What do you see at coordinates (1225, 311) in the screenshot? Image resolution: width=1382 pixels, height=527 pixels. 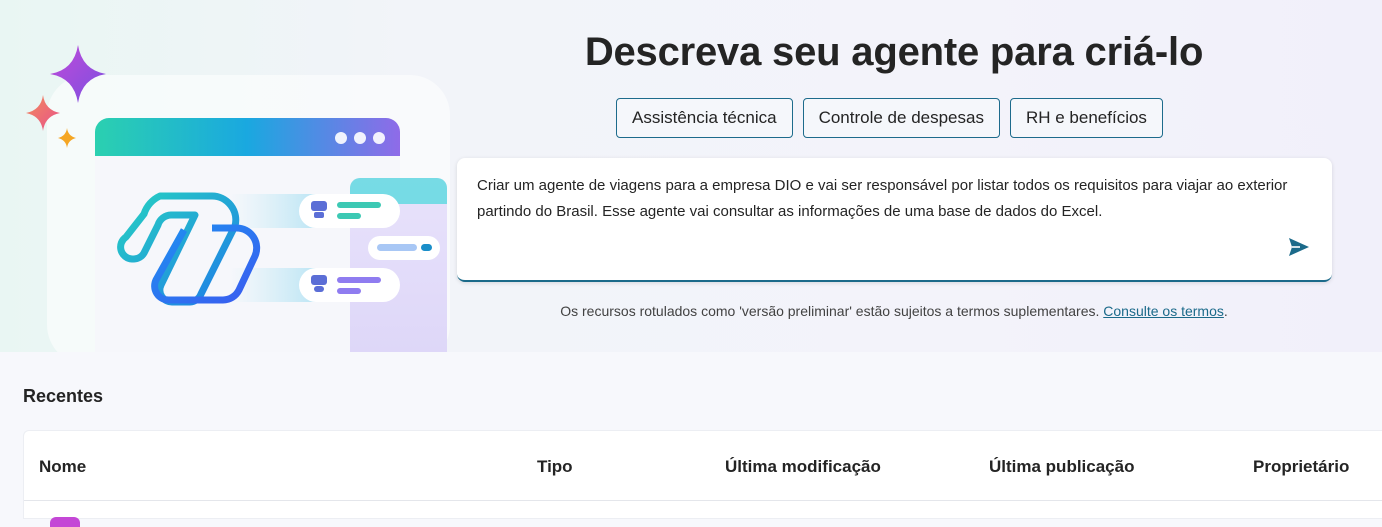 I see `terms-suffix: .` at bounding box center [1225, 311].